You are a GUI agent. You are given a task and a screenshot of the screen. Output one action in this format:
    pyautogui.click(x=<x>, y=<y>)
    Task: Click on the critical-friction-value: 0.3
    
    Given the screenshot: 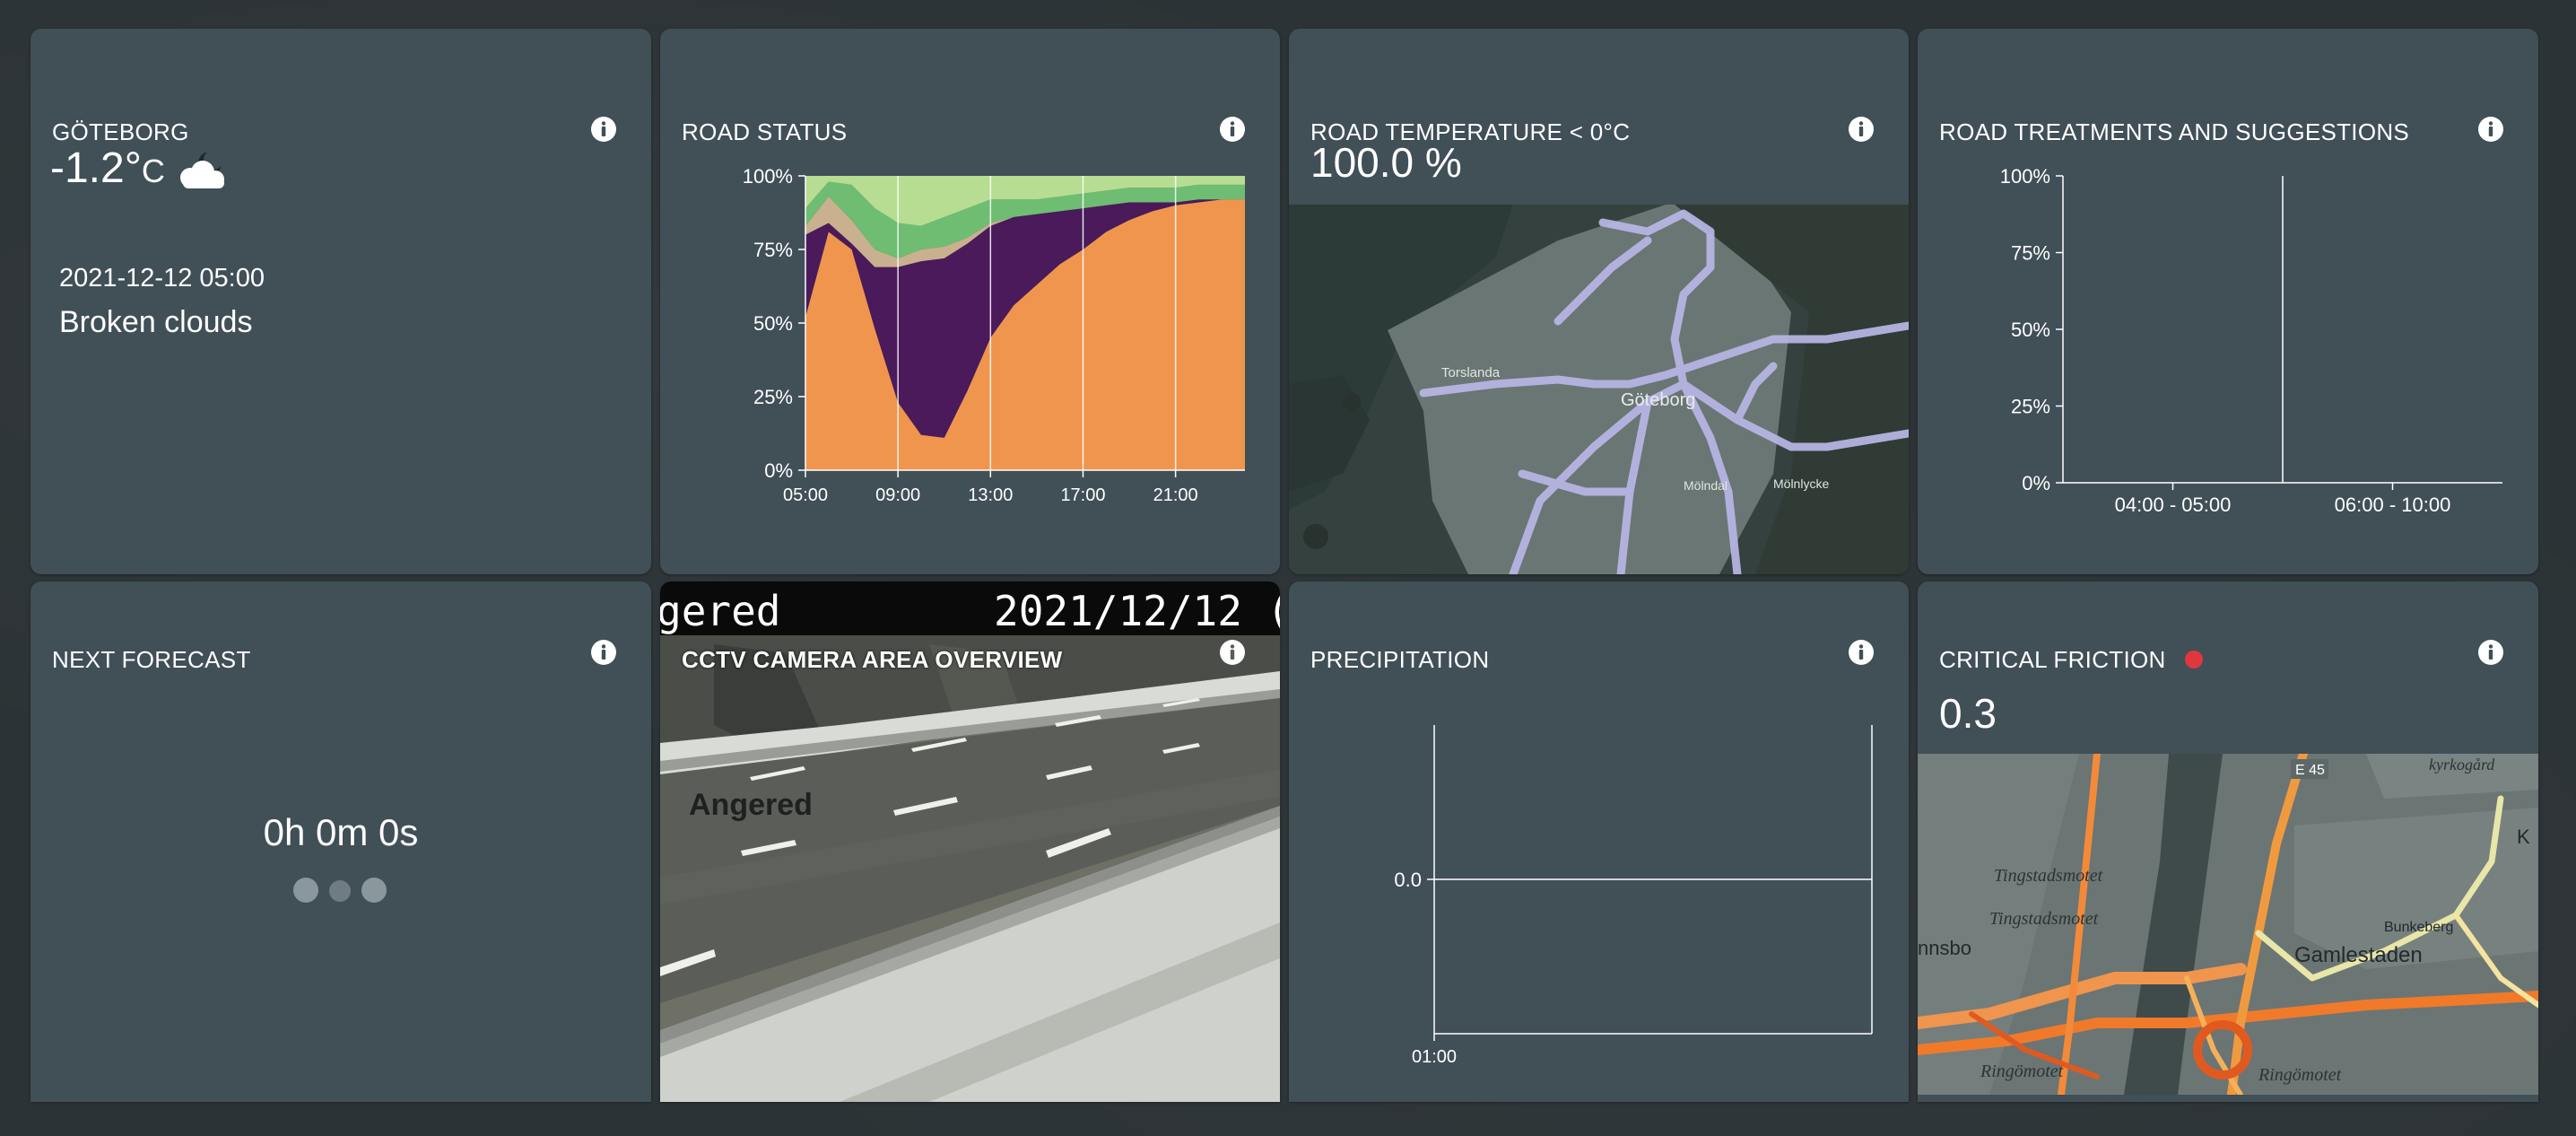 What is the action you would take?
    pyautogui.click(x=1968, y=713)
    